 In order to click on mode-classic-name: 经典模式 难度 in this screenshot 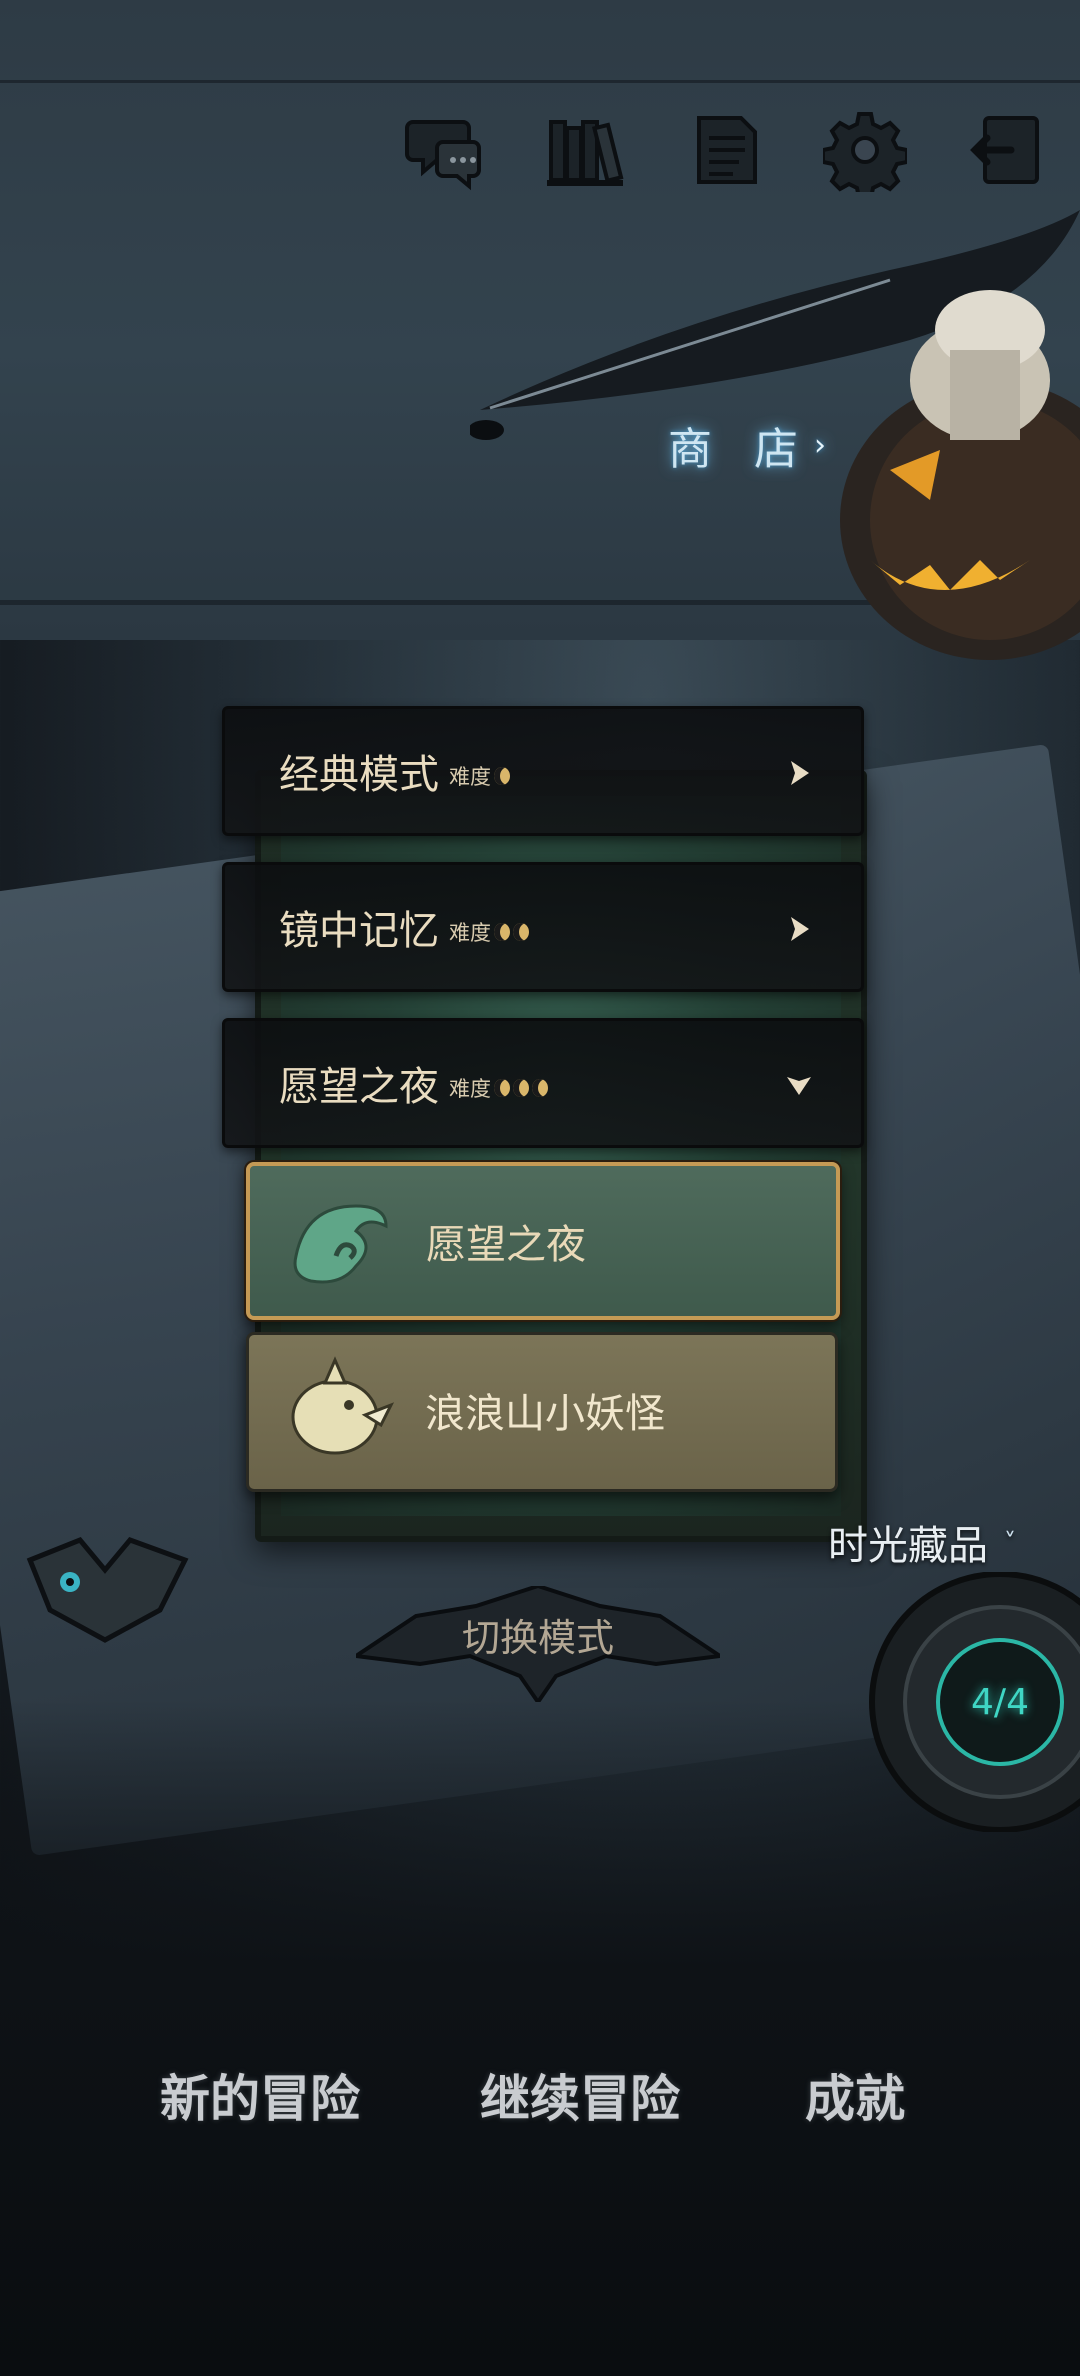, I will do `click(394, 771)`.